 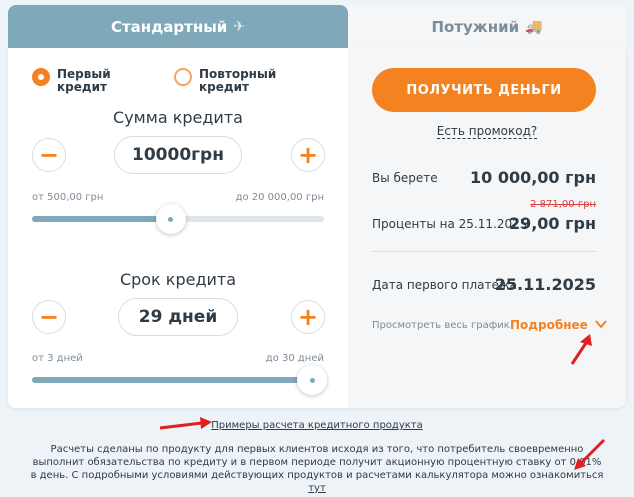 I want to click on promo-code-label: Есть промокод?, so click(x=487, y=131).